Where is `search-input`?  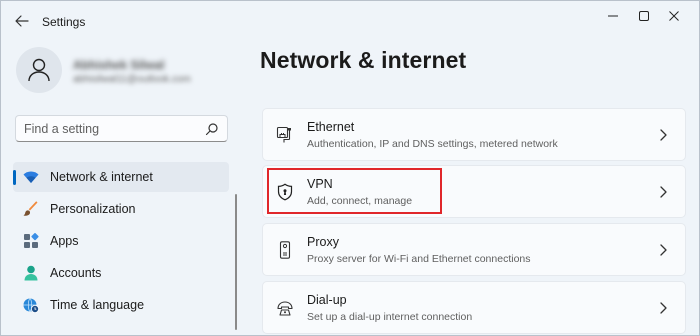 search-input is located at coordinates (106, 128).